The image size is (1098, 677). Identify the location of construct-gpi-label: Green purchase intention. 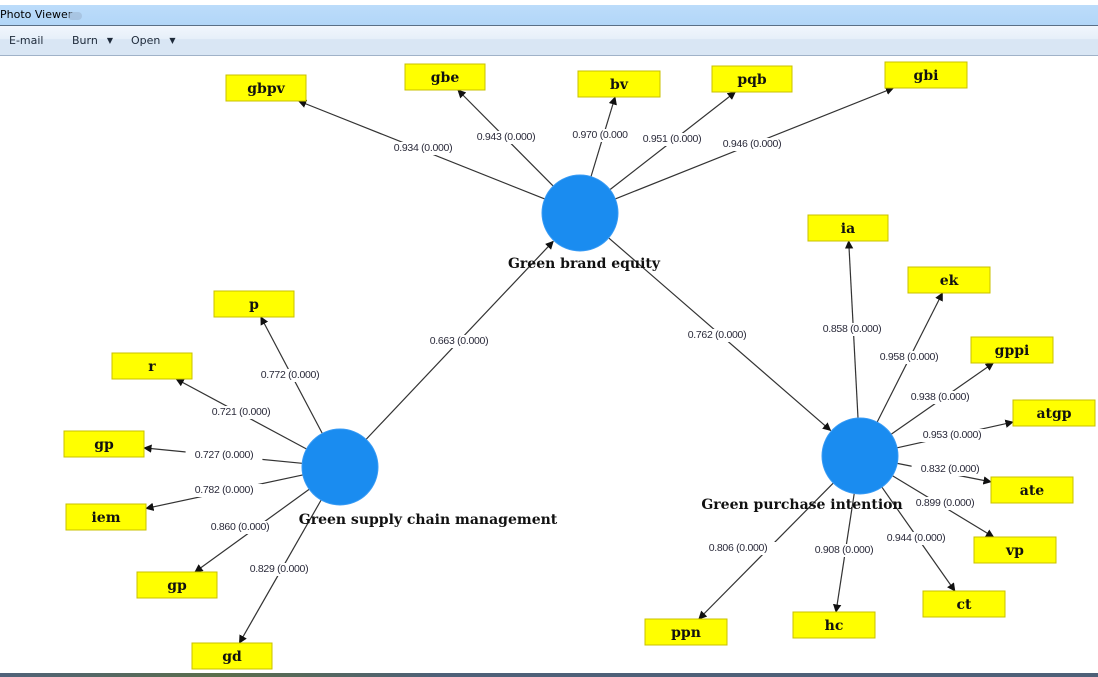
(801, 505).